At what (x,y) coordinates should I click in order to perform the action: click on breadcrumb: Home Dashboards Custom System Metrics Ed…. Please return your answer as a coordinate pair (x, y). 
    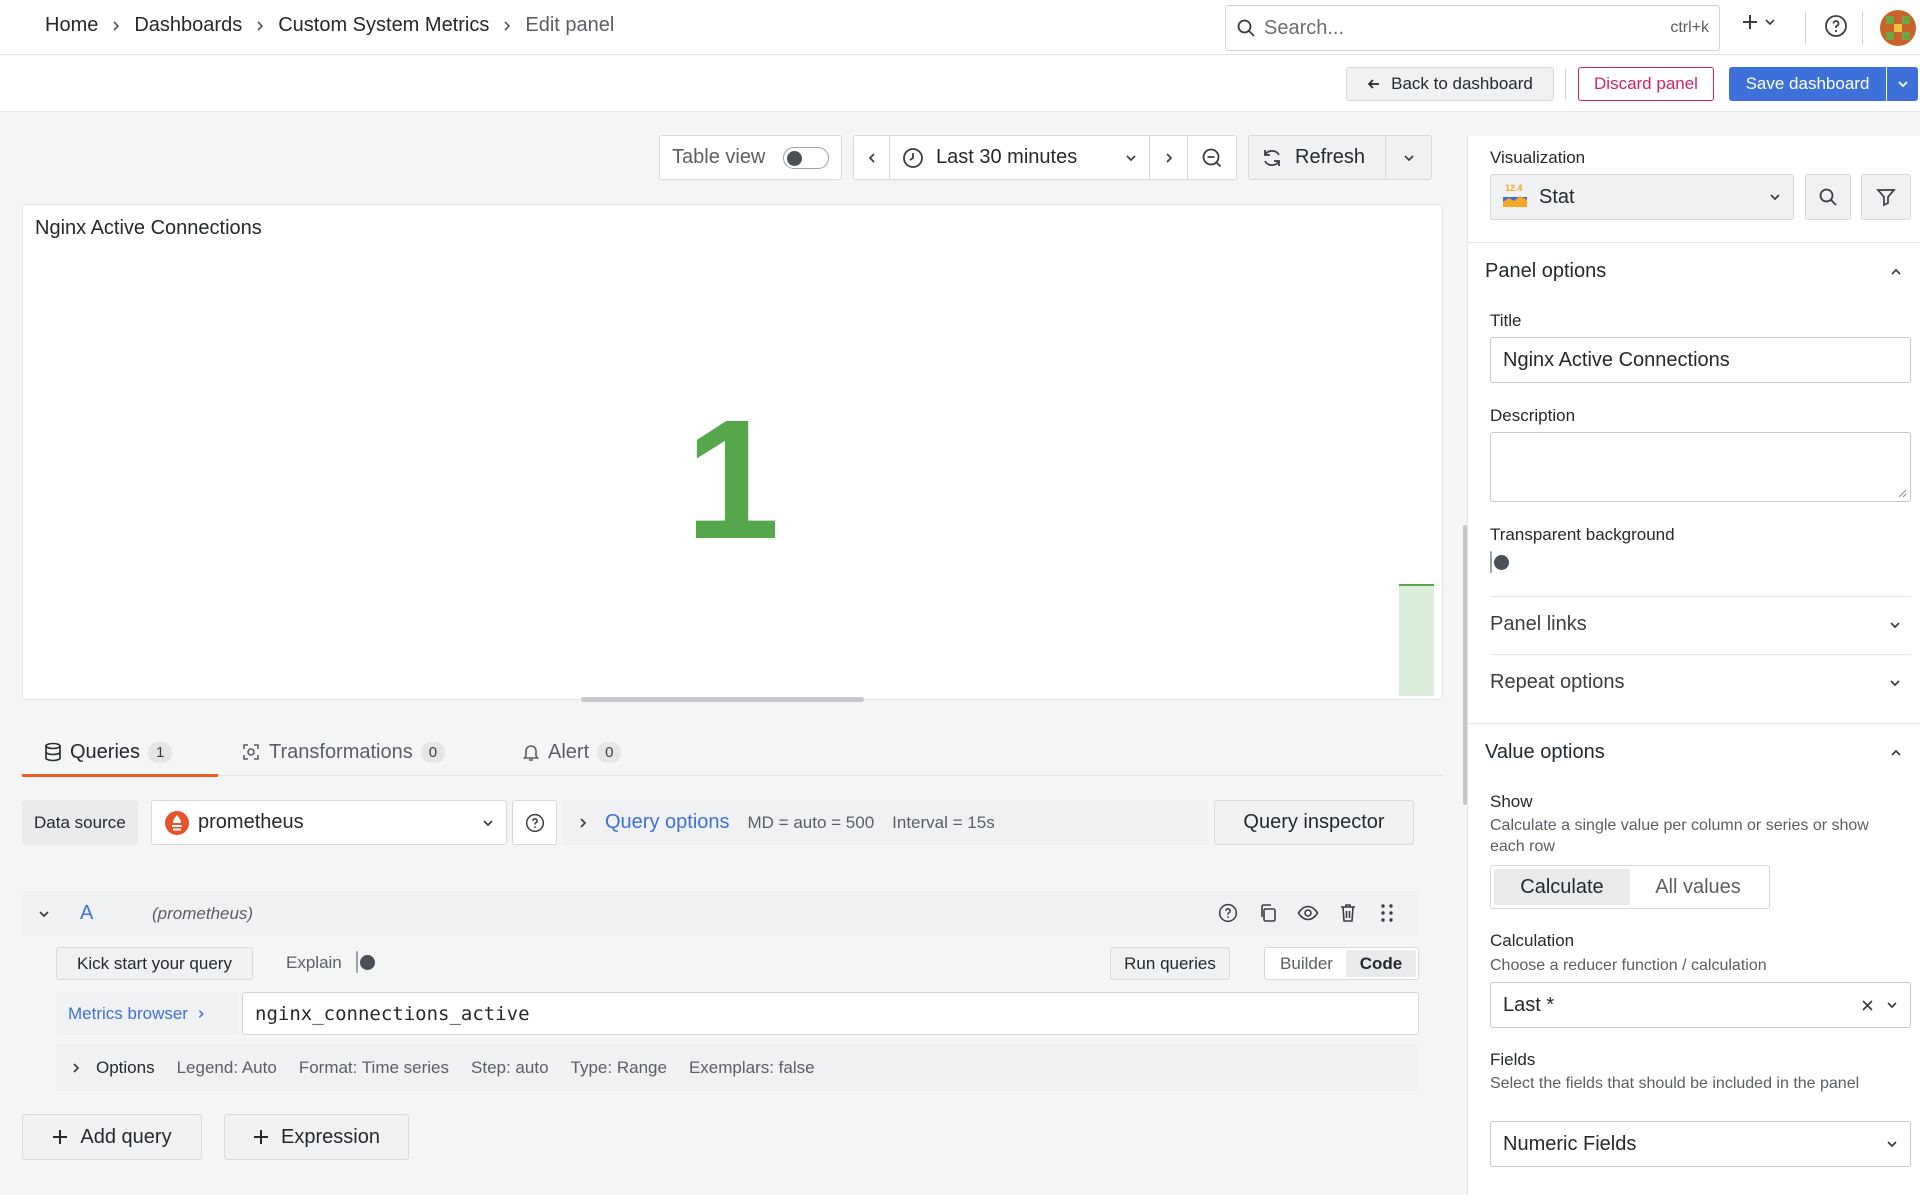
    Looking at the image, I should click on (329, 25).